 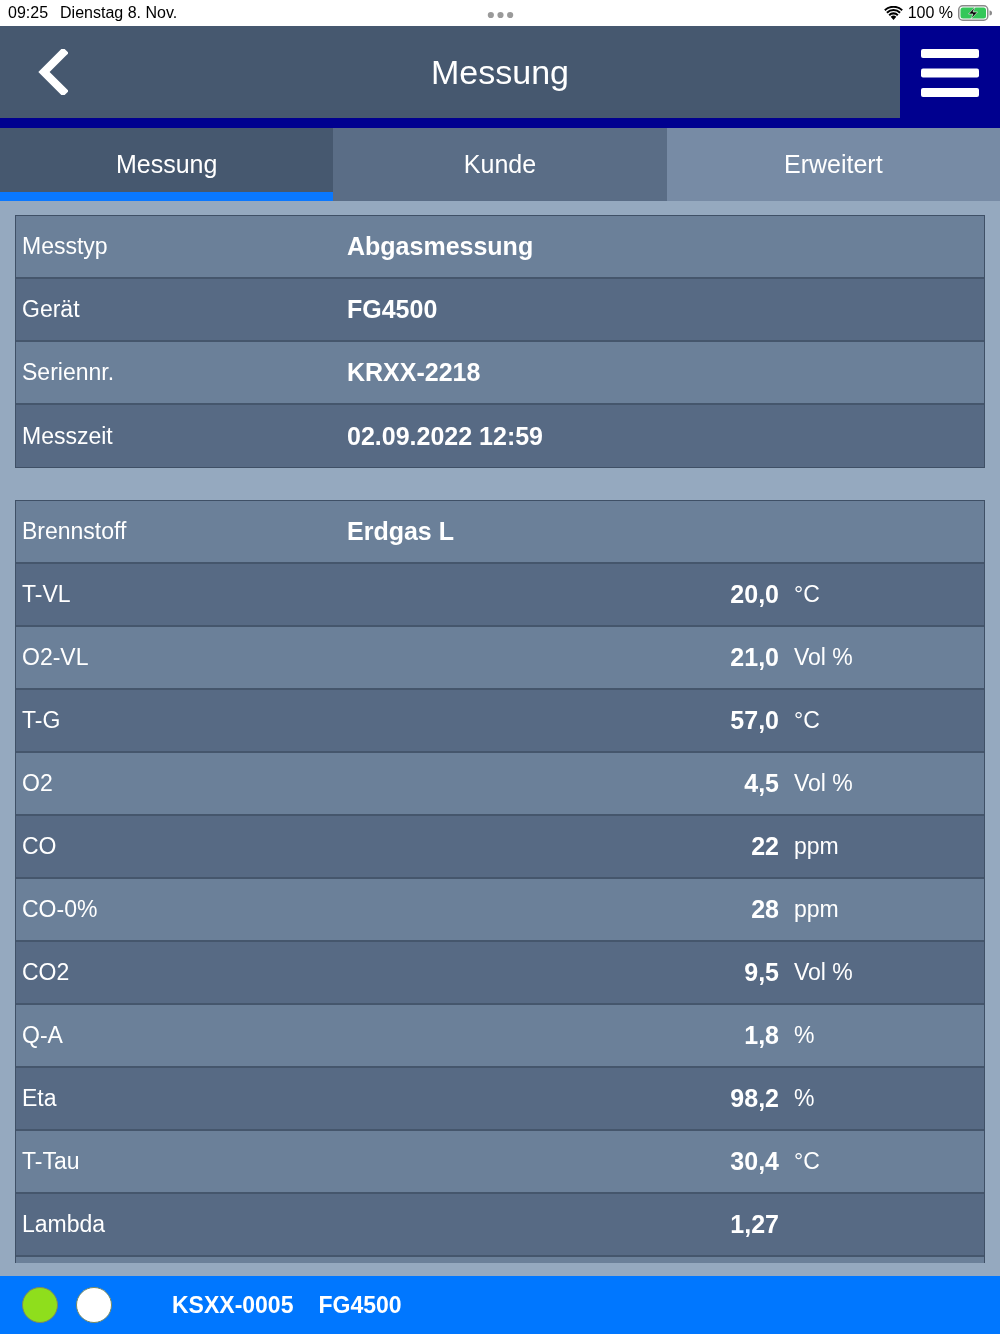 I want to click on battery-charging-icon, so click(x=975, y=13).